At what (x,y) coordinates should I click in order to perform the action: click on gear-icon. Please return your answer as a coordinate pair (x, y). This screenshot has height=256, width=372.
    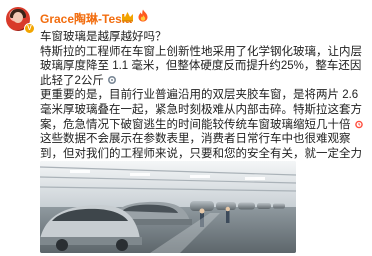
    Looking at the image, I should click on (112, 79).